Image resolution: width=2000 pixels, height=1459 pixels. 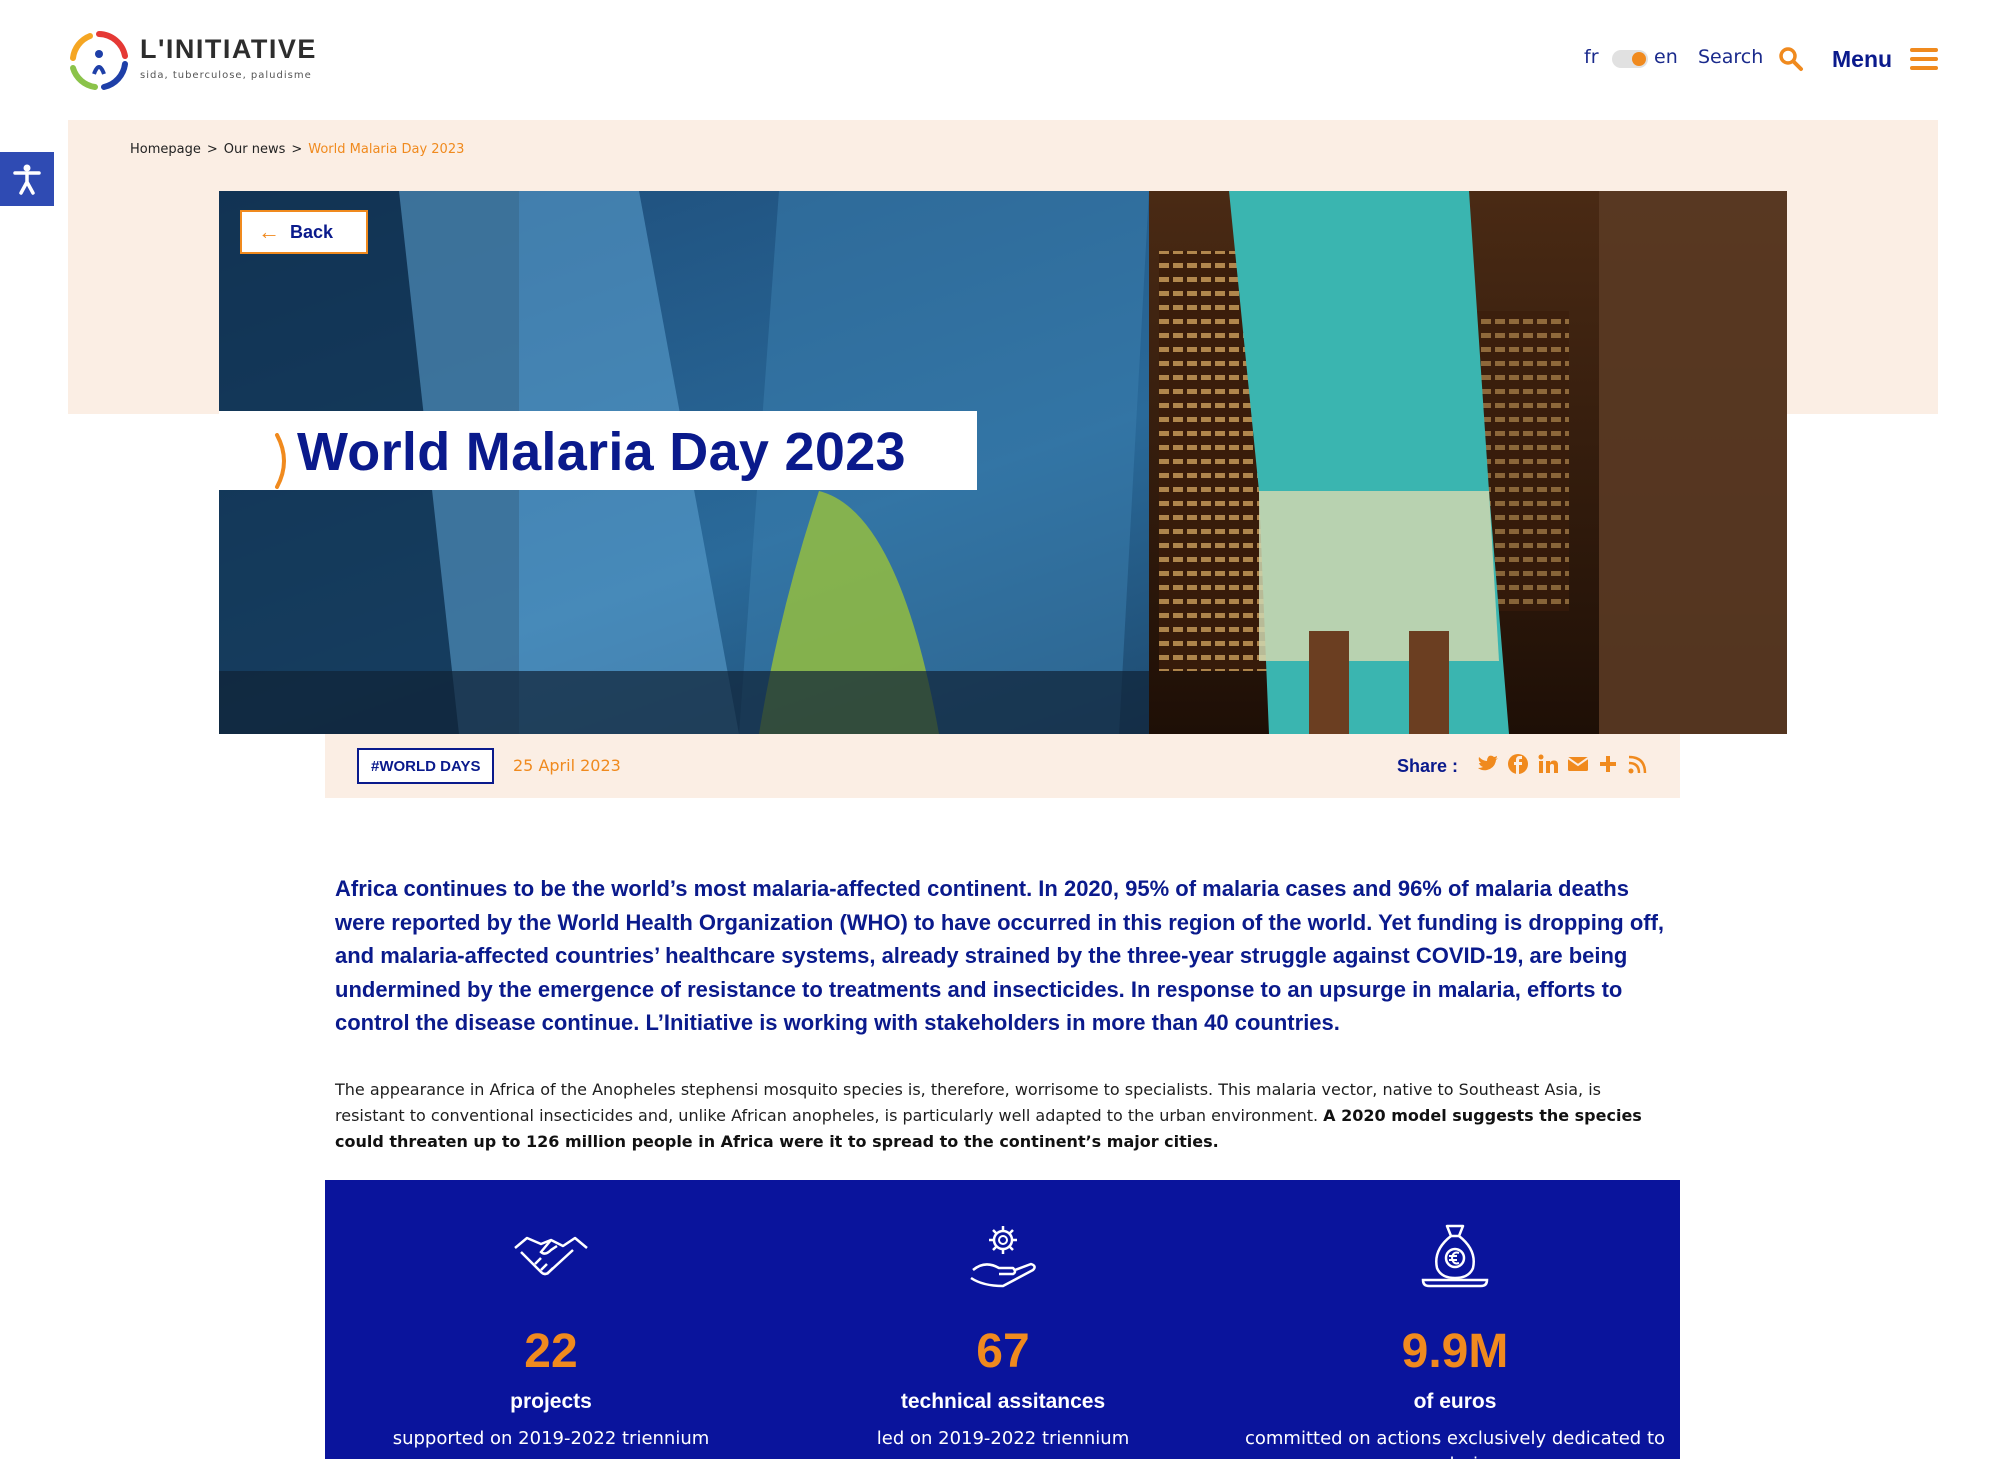 I want to click on hamburger-menu-icon, so click(x=1924, y=59).